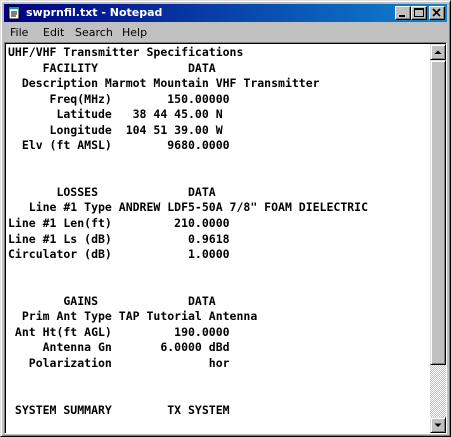 The width and height of the screenshot is (451, 437). Describe the element at coordinates (225, 13) in the screenshot. I see `title-bar: swprnfil.txt - Notepad` at that location.